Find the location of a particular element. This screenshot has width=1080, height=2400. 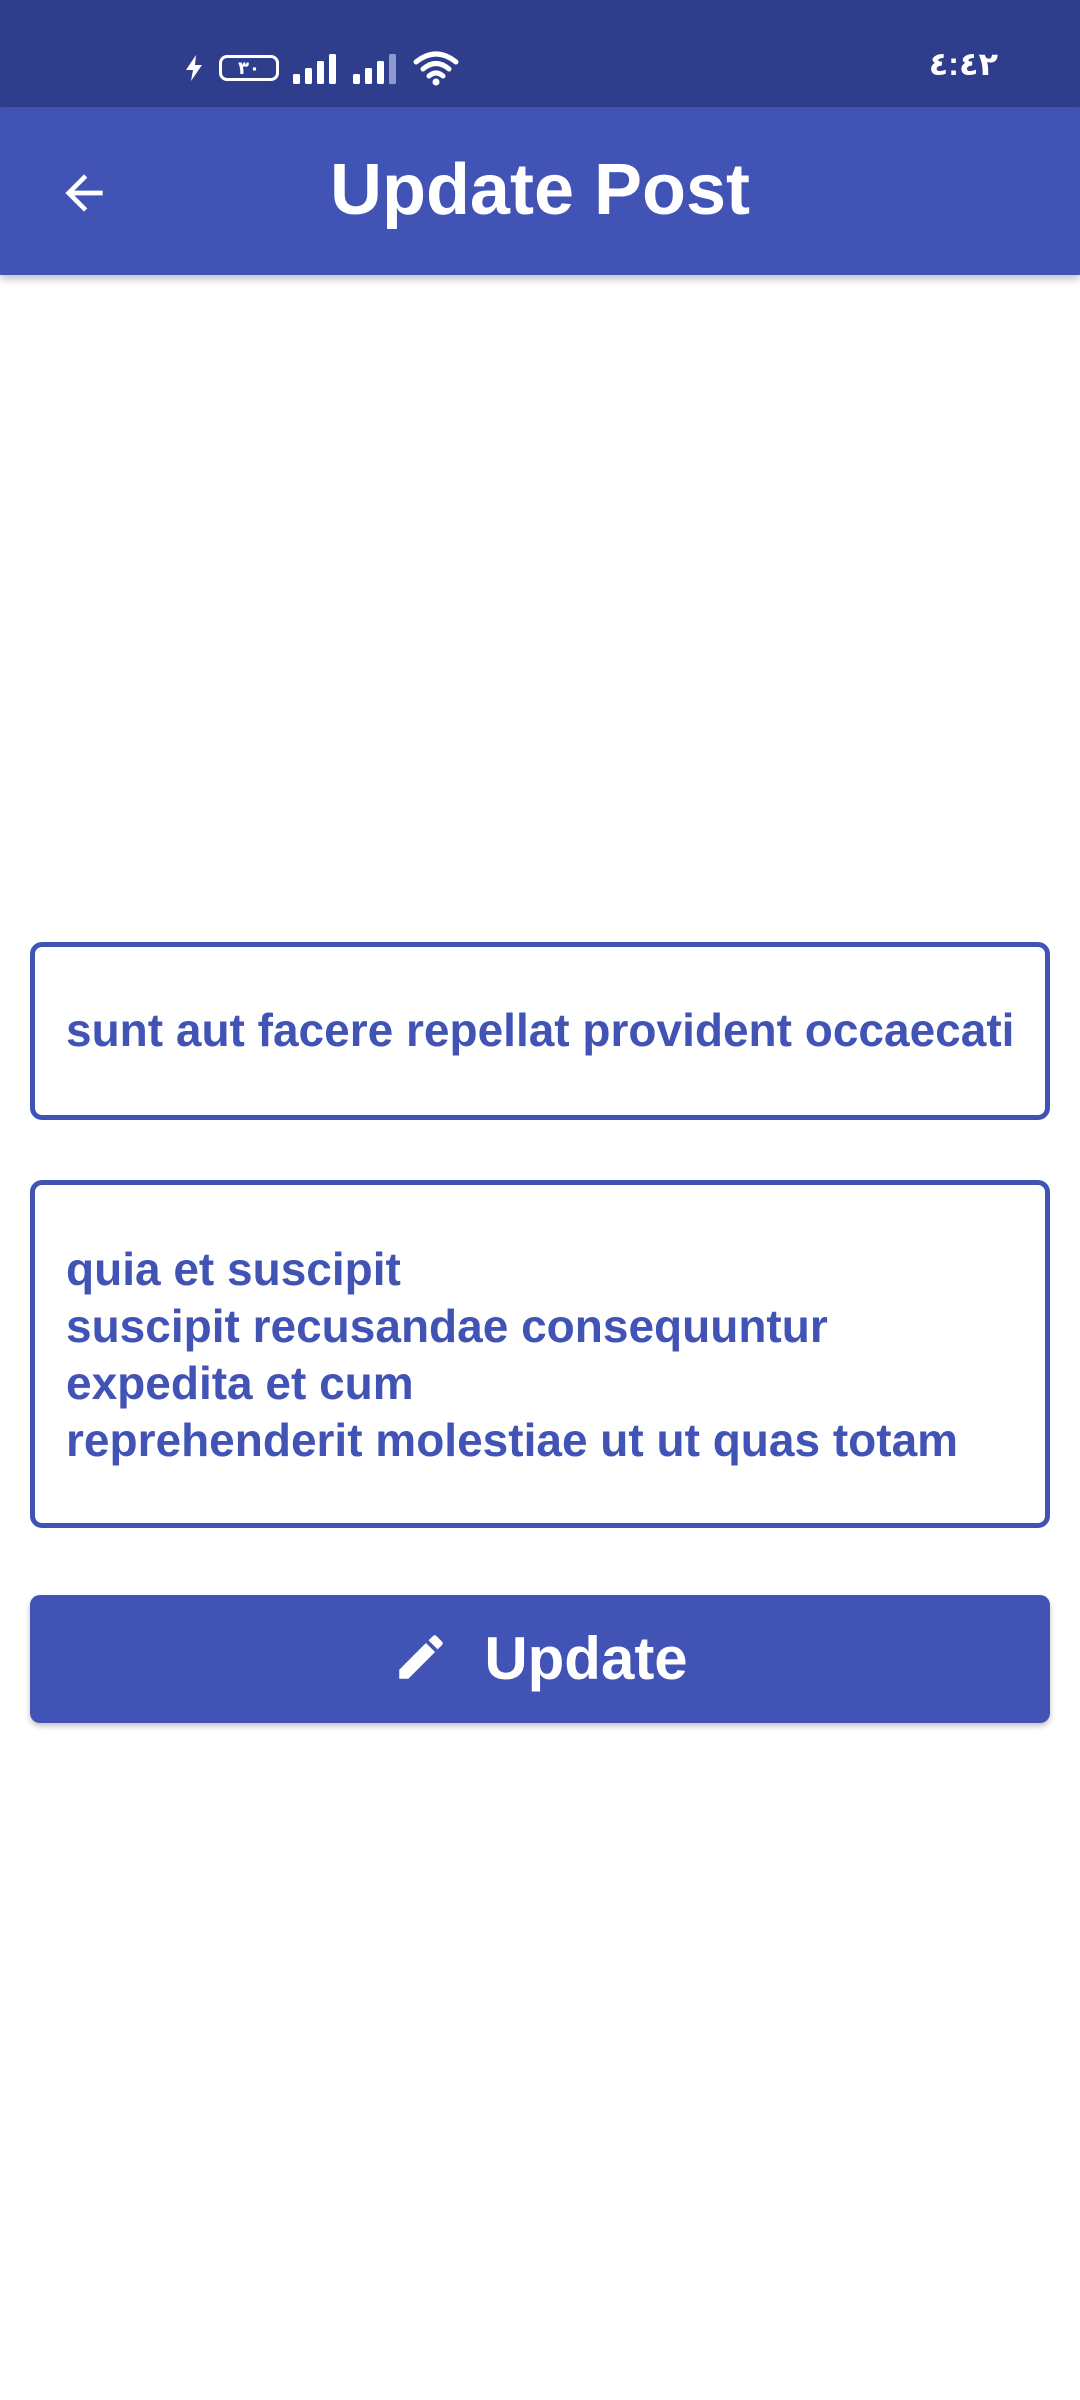

update-button: Update is located at coordinates (540, 1659).